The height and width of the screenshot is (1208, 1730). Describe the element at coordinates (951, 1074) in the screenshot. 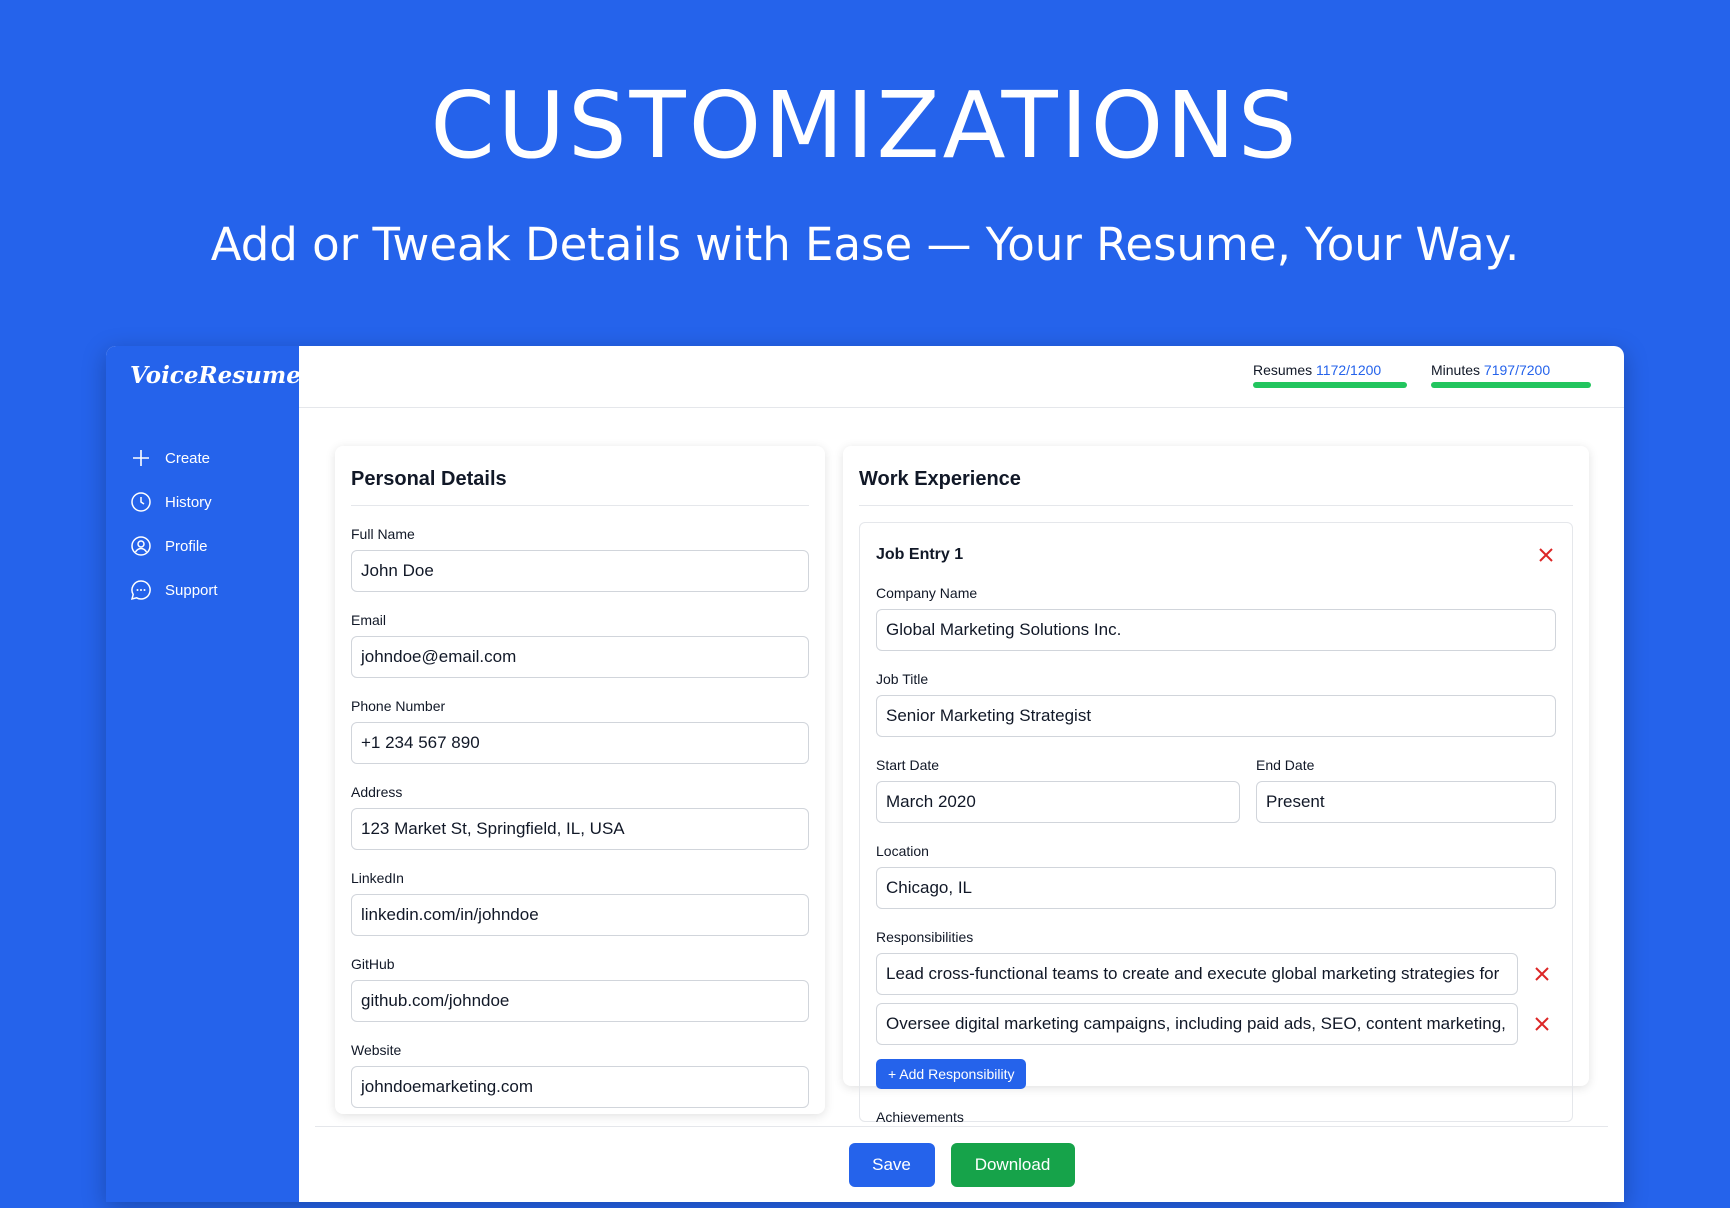

I see `add-responsibility-button: + Add Responsibility` at that location.